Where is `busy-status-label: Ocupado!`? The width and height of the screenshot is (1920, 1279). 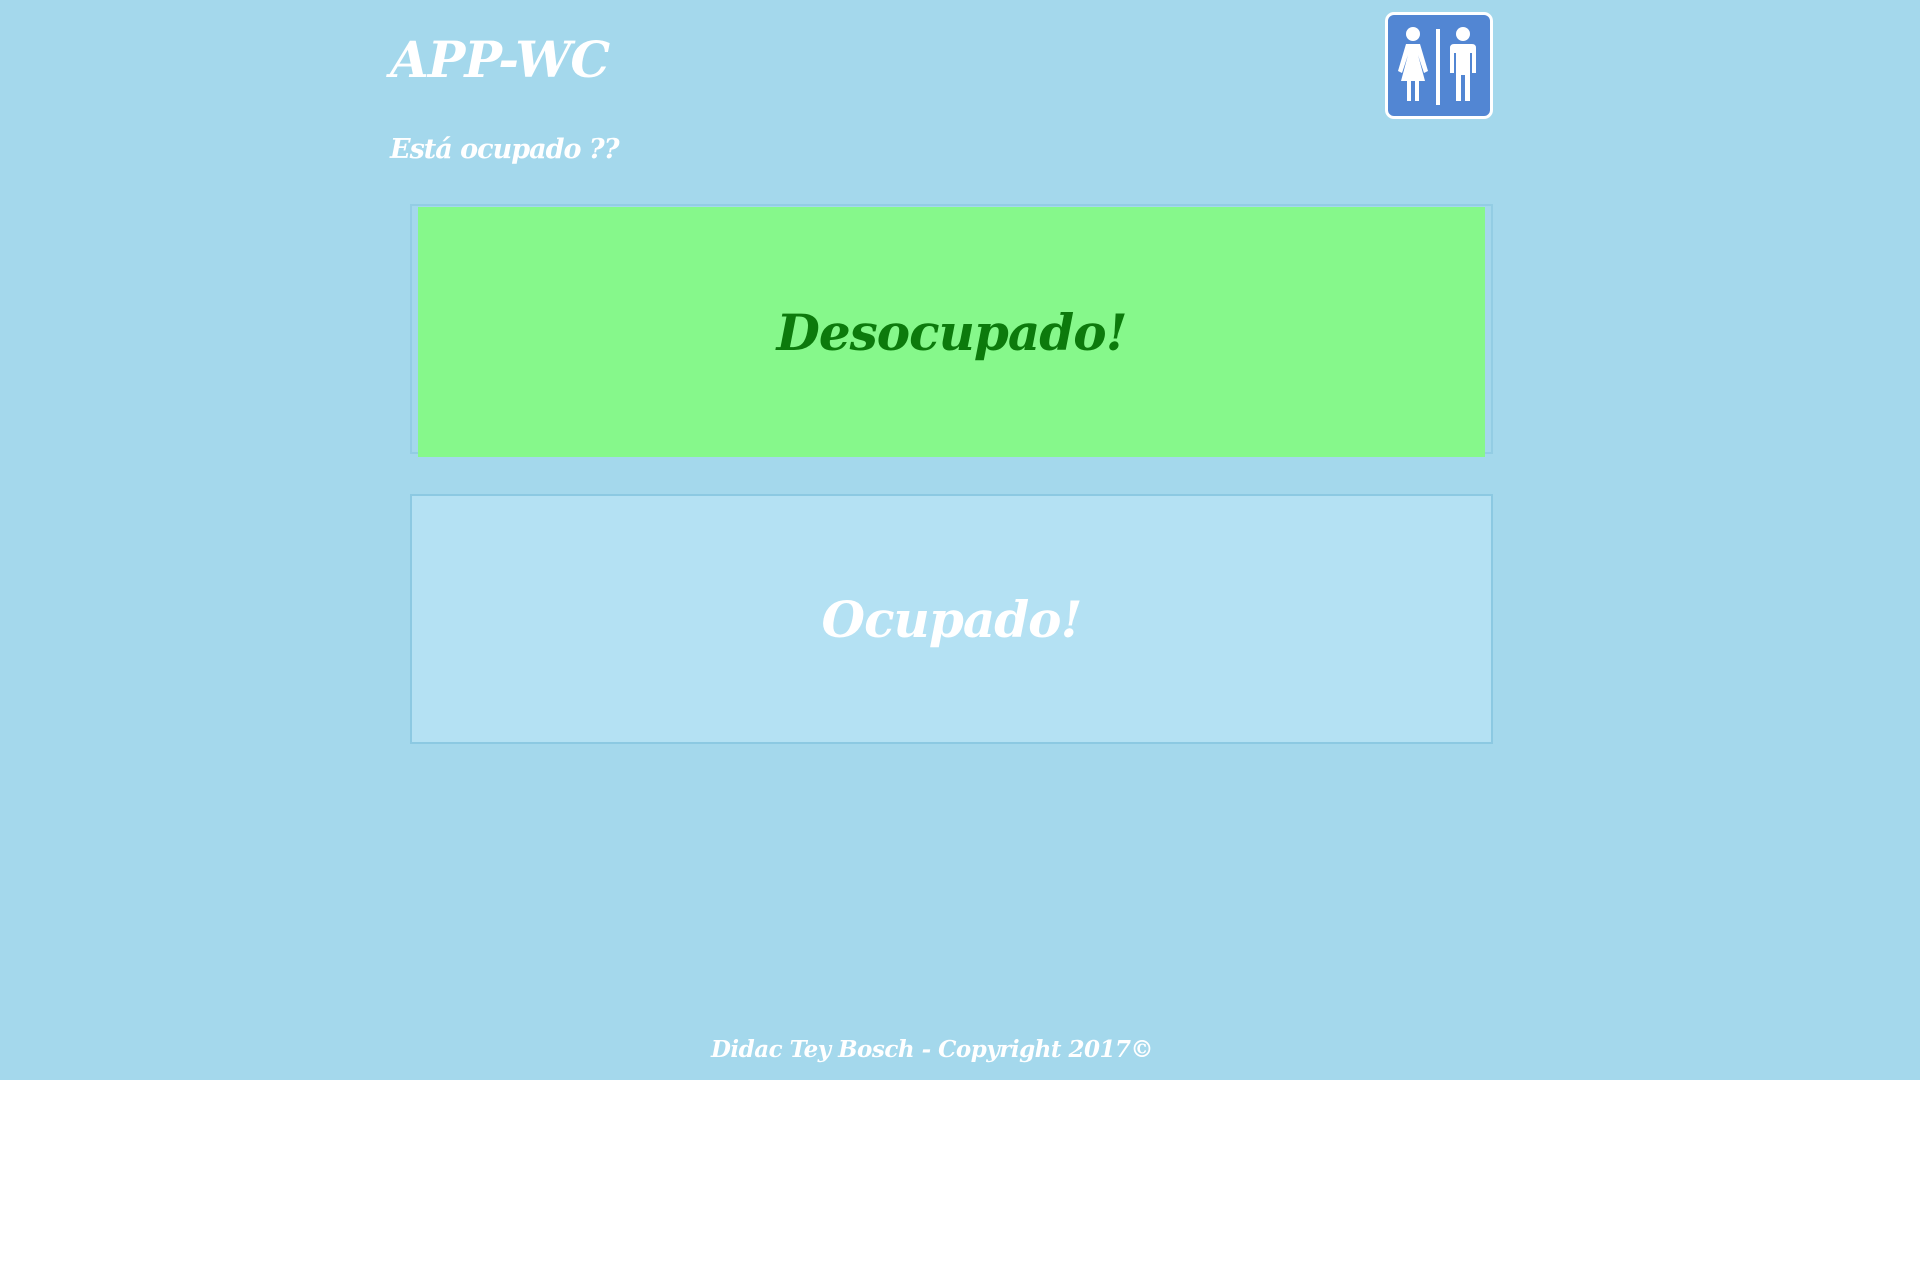 busy-status-label: Ocupado! is located at coordinates (952, 619).